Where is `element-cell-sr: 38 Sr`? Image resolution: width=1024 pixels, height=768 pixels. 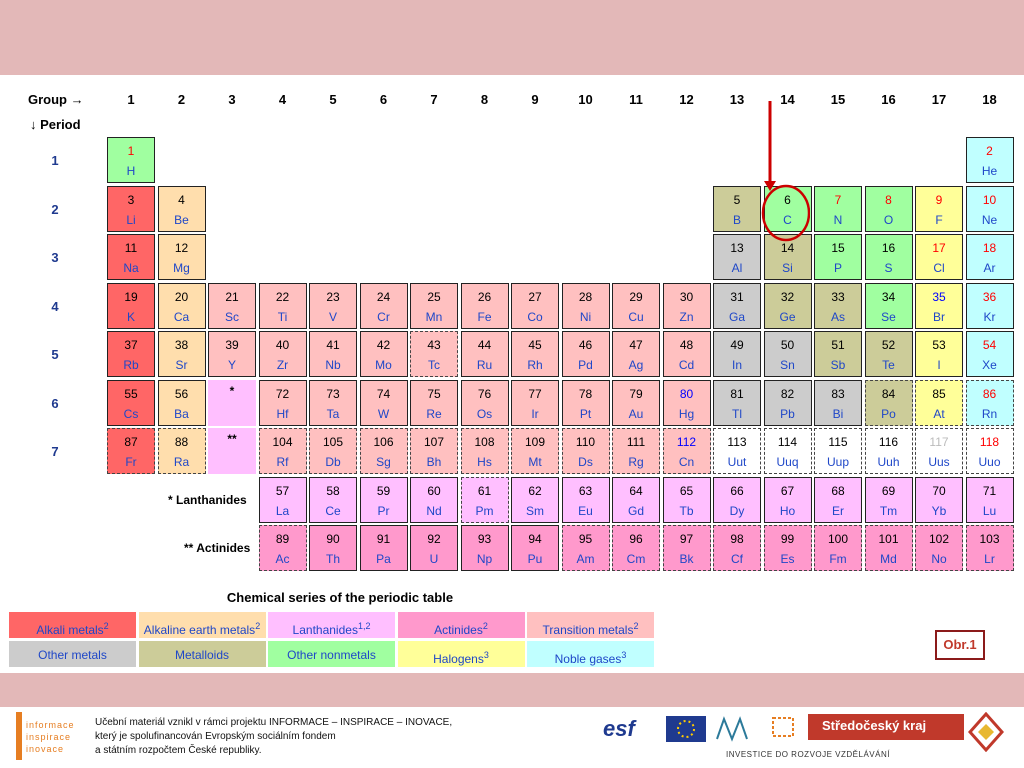 element-cell-sr: 38 Sr is located at coordinates (181, 354).